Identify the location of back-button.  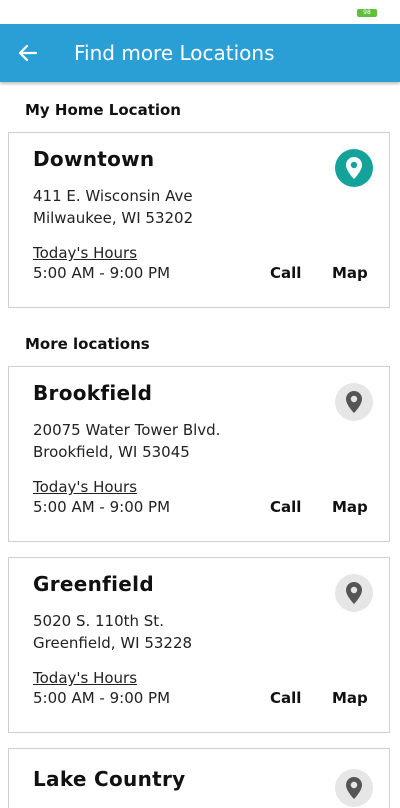
(28, 53).